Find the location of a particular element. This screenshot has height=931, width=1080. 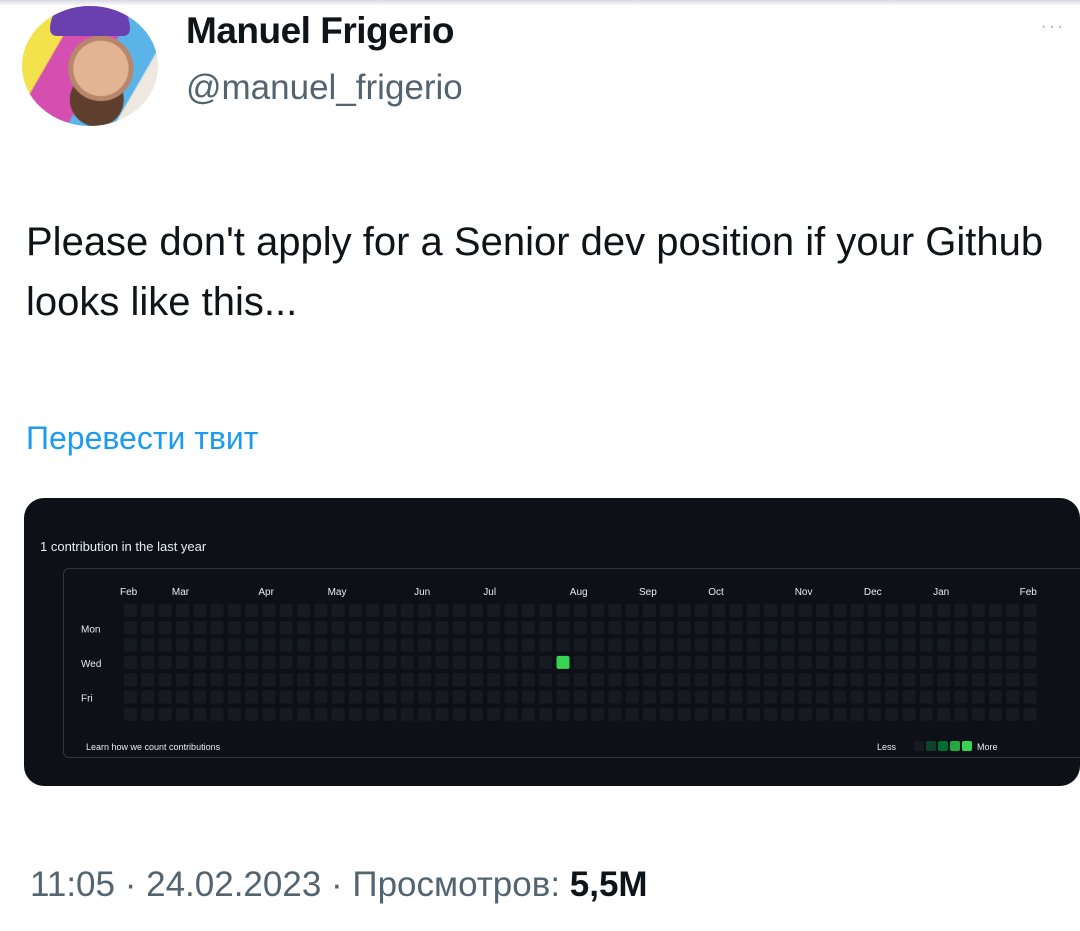

month-label-10: Dec is located at coordinates (873, 592).